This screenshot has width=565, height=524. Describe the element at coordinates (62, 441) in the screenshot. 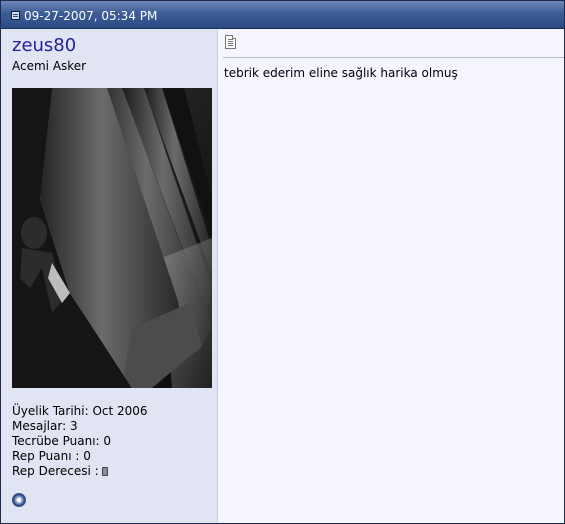

I see `experience-points: Tecrübe Puanı: 0` at that location.